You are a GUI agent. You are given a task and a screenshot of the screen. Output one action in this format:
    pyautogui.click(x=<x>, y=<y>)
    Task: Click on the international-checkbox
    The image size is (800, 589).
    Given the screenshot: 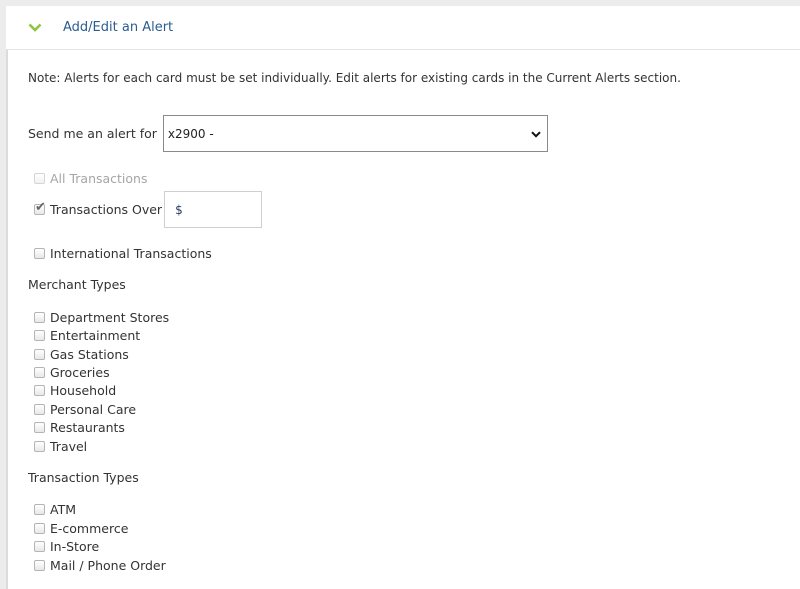 What is the action you would take?
    pyautogui.click(x=39, y=253)
    